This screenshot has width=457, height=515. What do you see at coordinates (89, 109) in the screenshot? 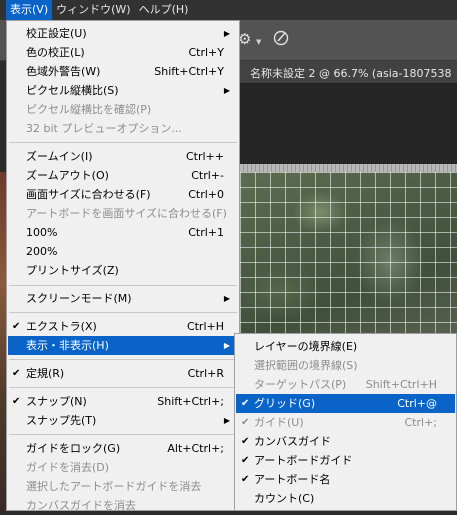
I see `menu-item-label: ピクセル縦横比を確認(P)` at bounding box center [89, 109].